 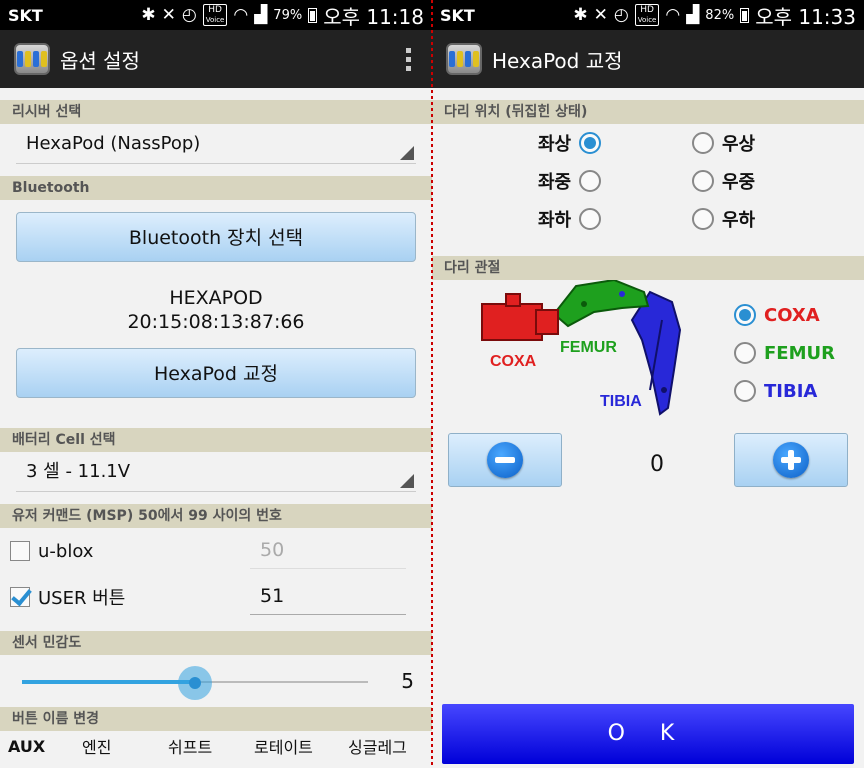 What do you see at coordinates (723, 181) in the screenshot?
I see `leg-position-option: 우중` at bounding box center [723, 181].